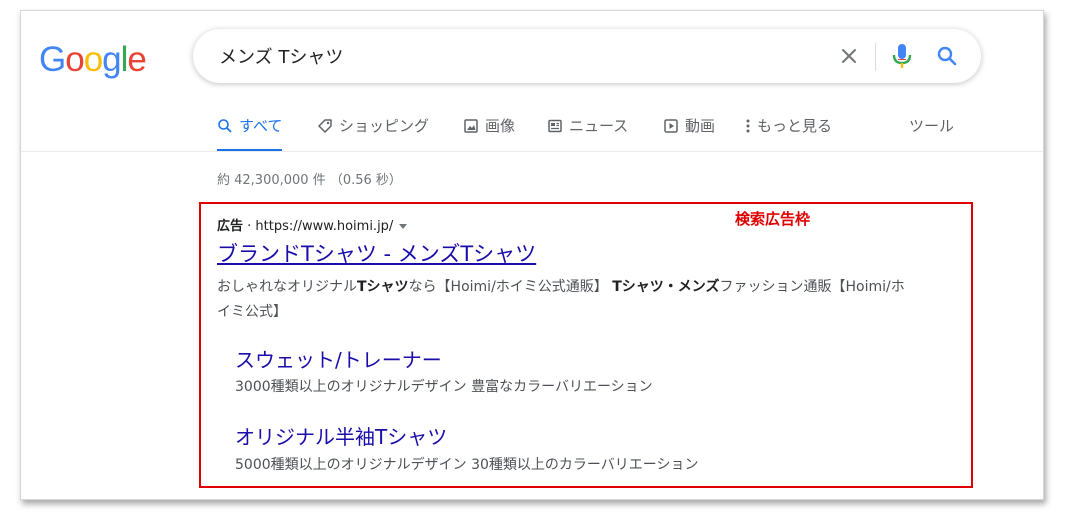  I want to click on tab-label: ショッピング, so click(384, 126).